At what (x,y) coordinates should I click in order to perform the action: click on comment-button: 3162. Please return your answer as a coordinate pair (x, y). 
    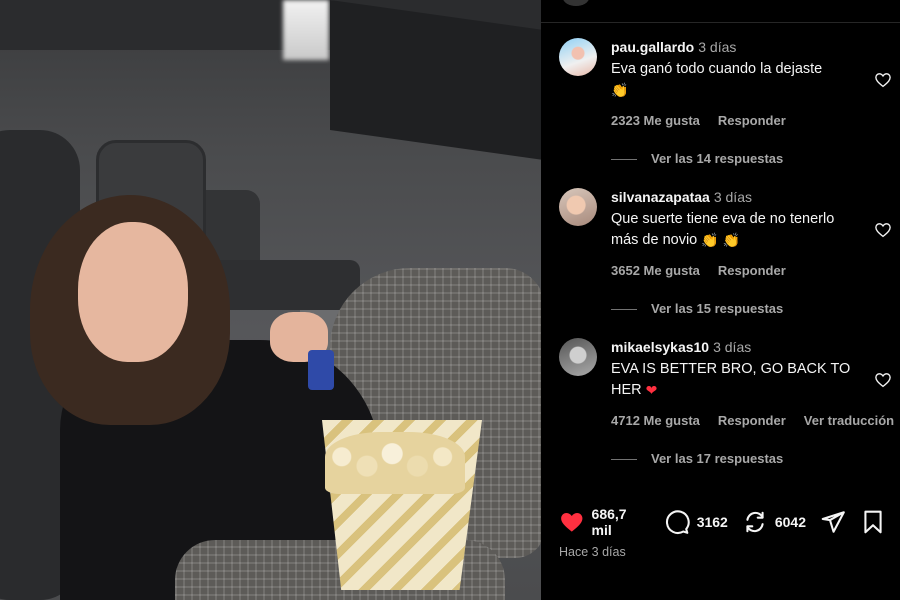
    Looking at the image, I should click on (696, 522).